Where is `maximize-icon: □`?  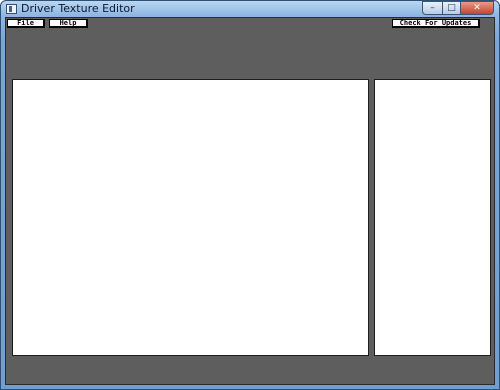
maximize-icon: □ is located at coordinates (451, 7).